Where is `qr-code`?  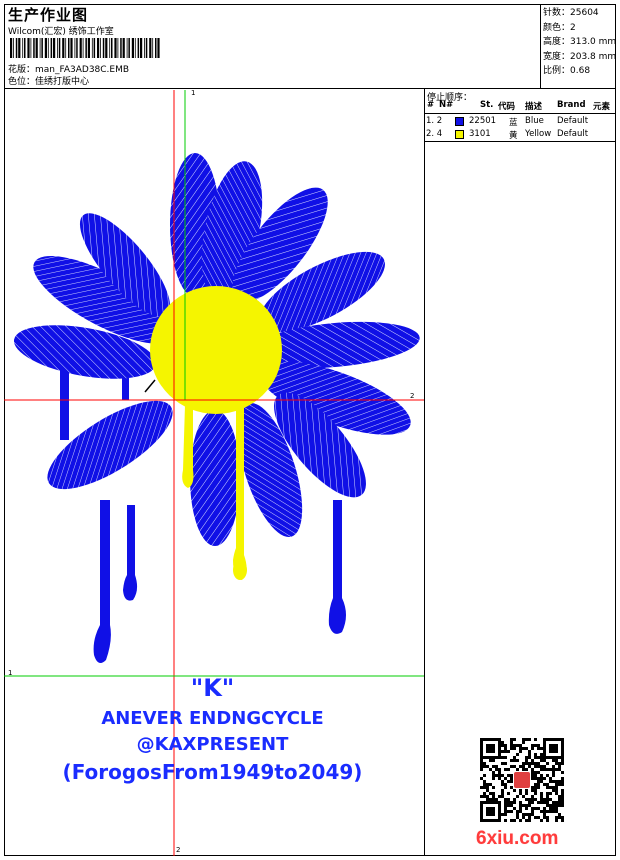 qr-code is located at coordinates (522, 780).